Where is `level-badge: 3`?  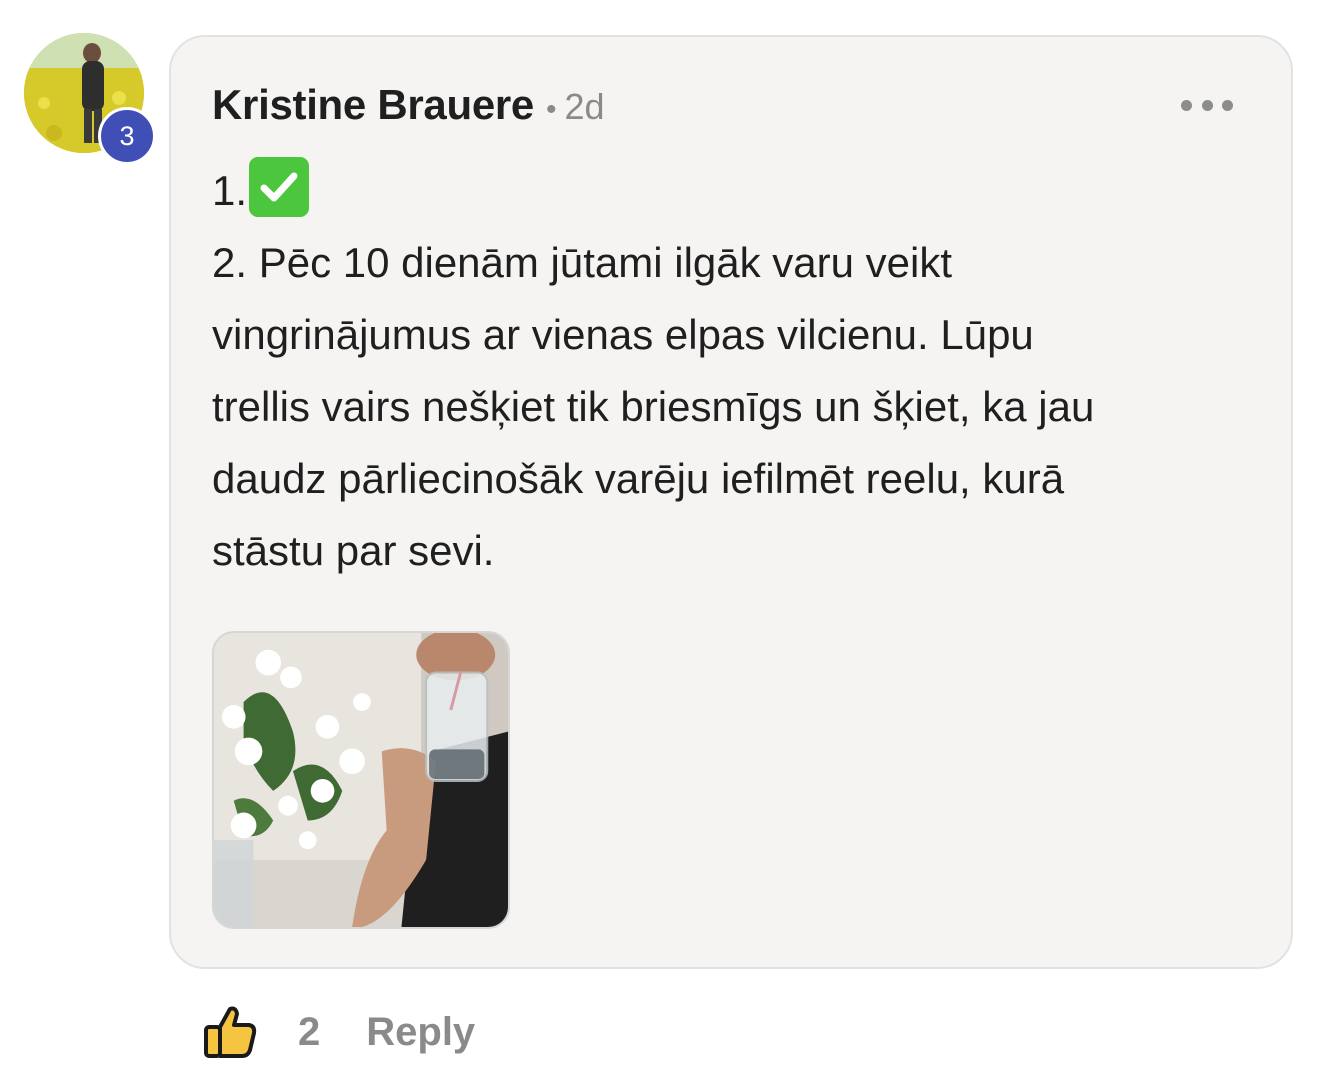
level-badge: 3 is located at coordinates (127, 136).